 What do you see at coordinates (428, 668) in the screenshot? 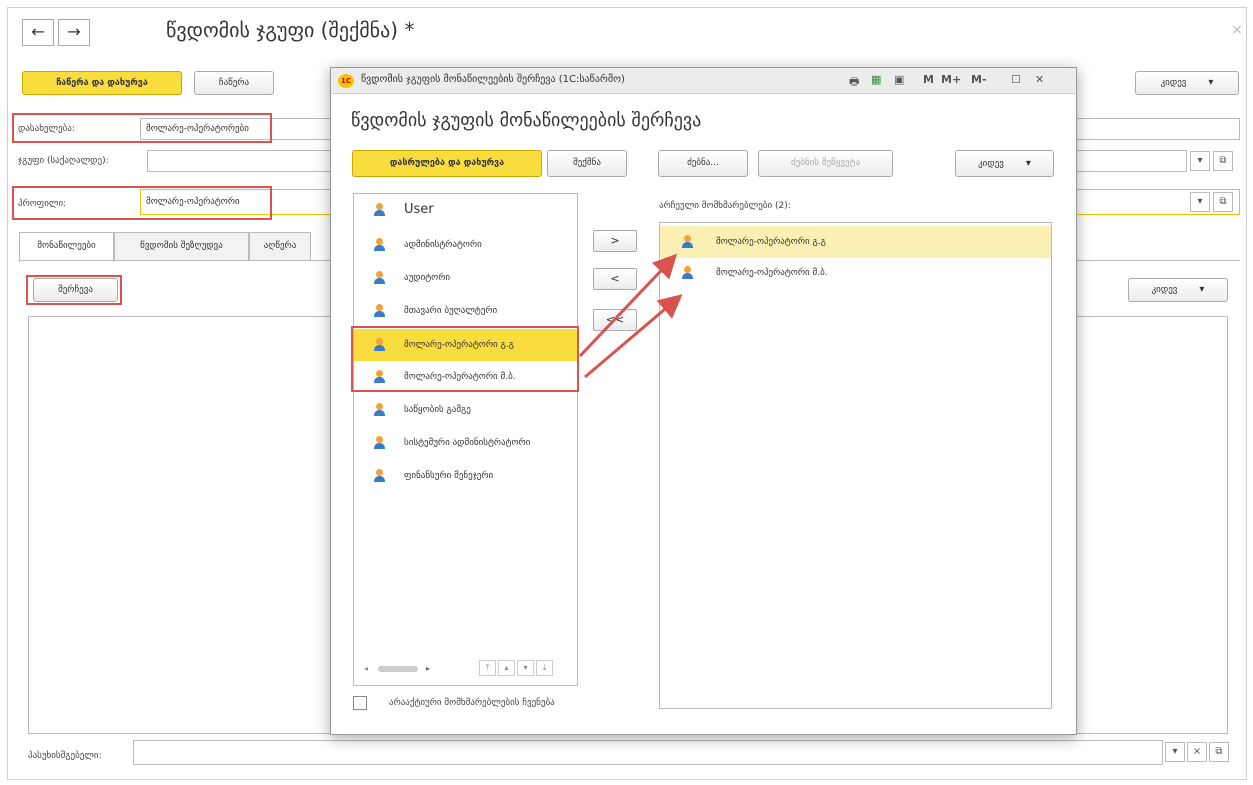
I see `scroll-right-icon: ▸` at bounding box center [428, 668].